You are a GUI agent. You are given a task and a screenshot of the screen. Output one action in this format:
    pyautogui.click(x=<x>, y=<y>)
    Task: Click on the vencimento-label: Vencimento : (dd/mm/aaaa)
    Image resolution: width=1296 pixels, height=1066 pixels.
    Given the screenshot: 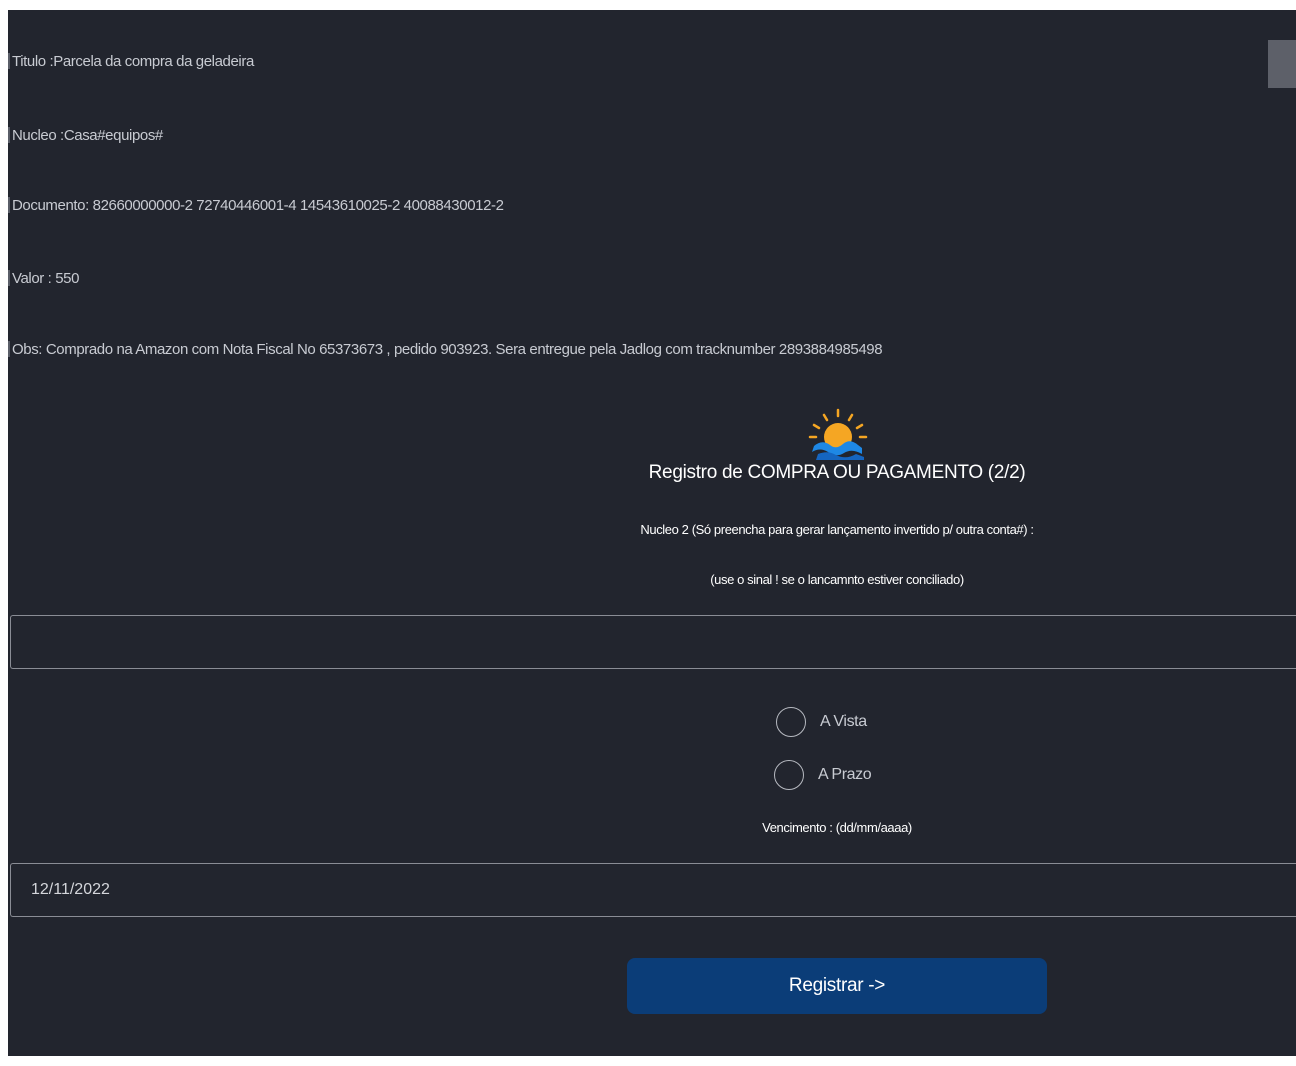 What is the action you would take?
    pyautogui.click(x=837, y=827)
    